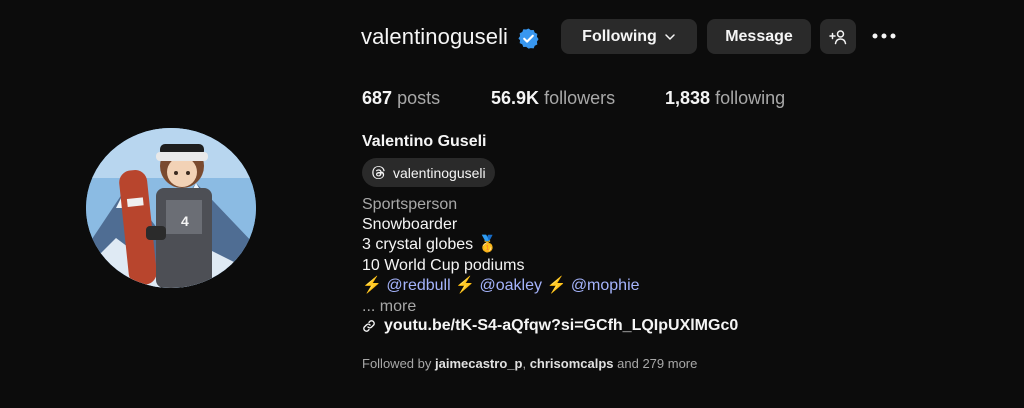  What do you see at coordinates (410, 224) in the screenshot?
I see `bio-line: Snowboarder` at bounding box center [410, 224].